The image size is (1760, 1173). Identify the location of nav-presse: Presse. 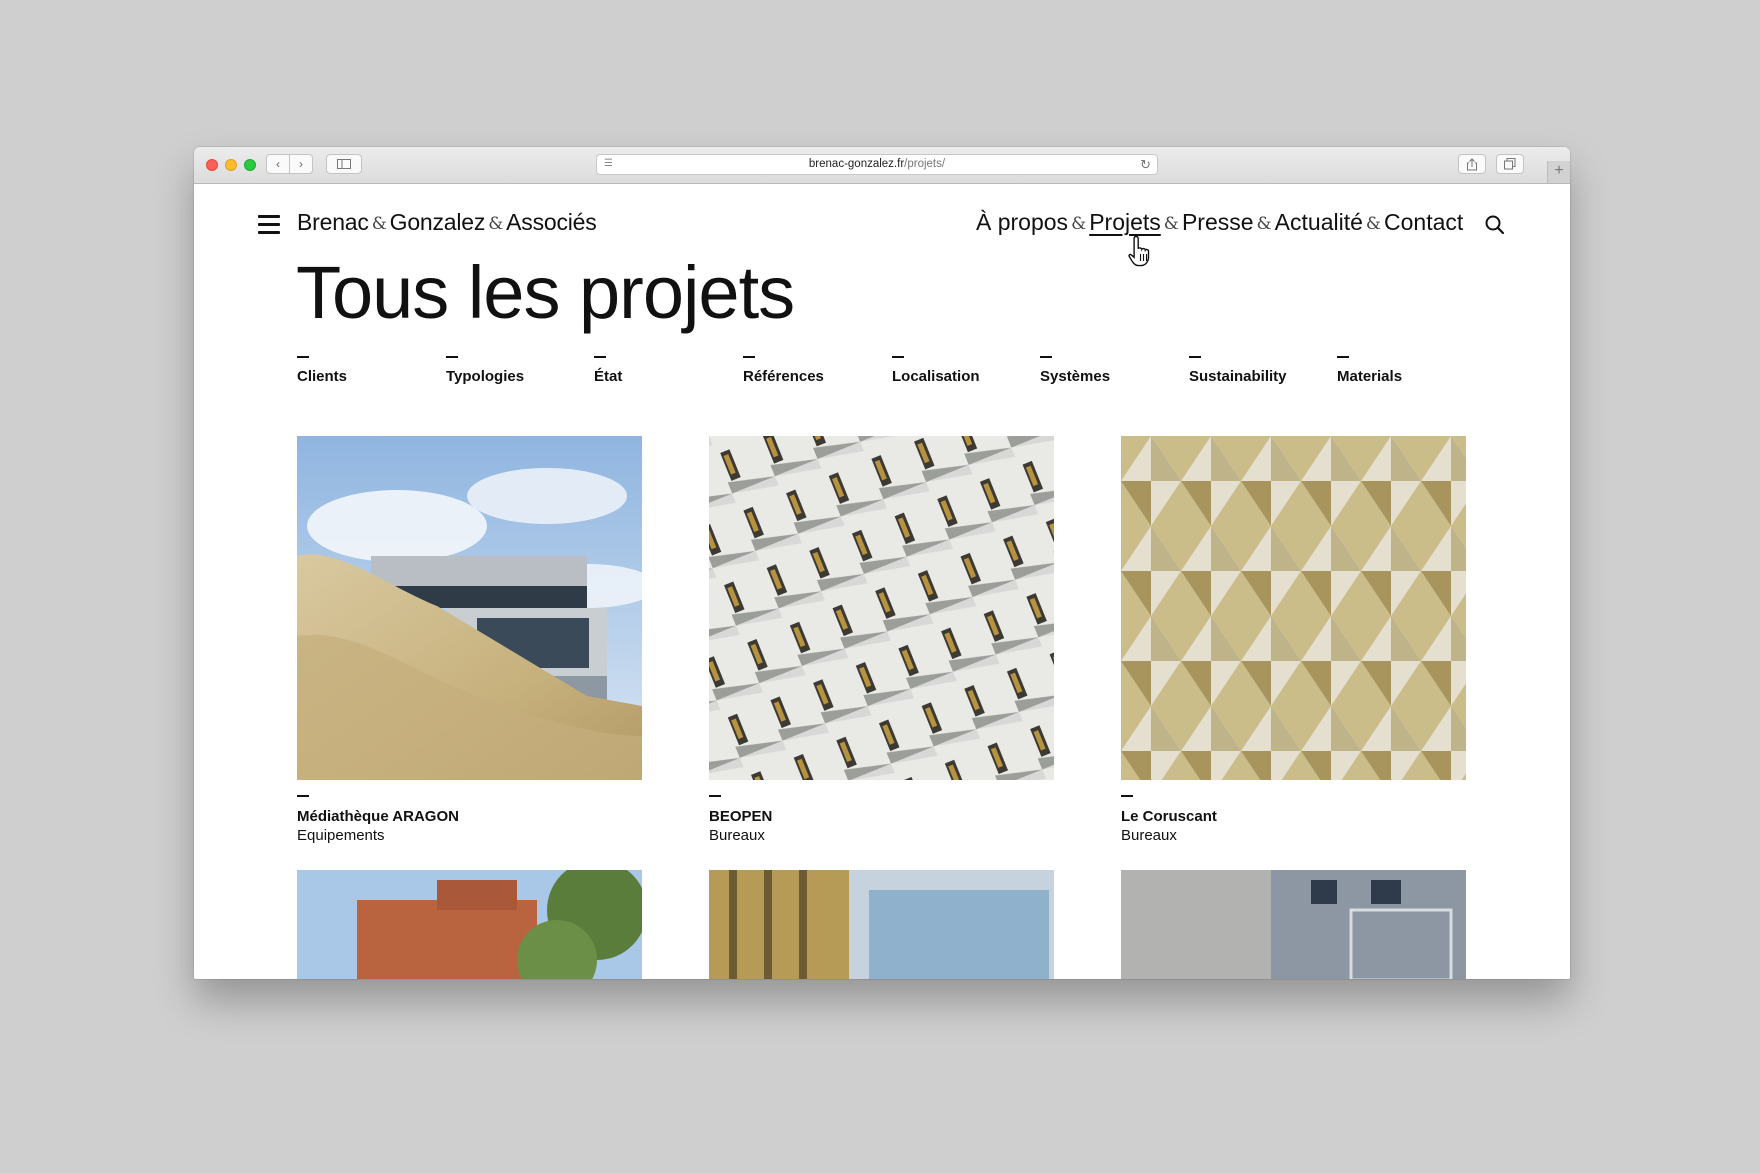
(1218, 222).